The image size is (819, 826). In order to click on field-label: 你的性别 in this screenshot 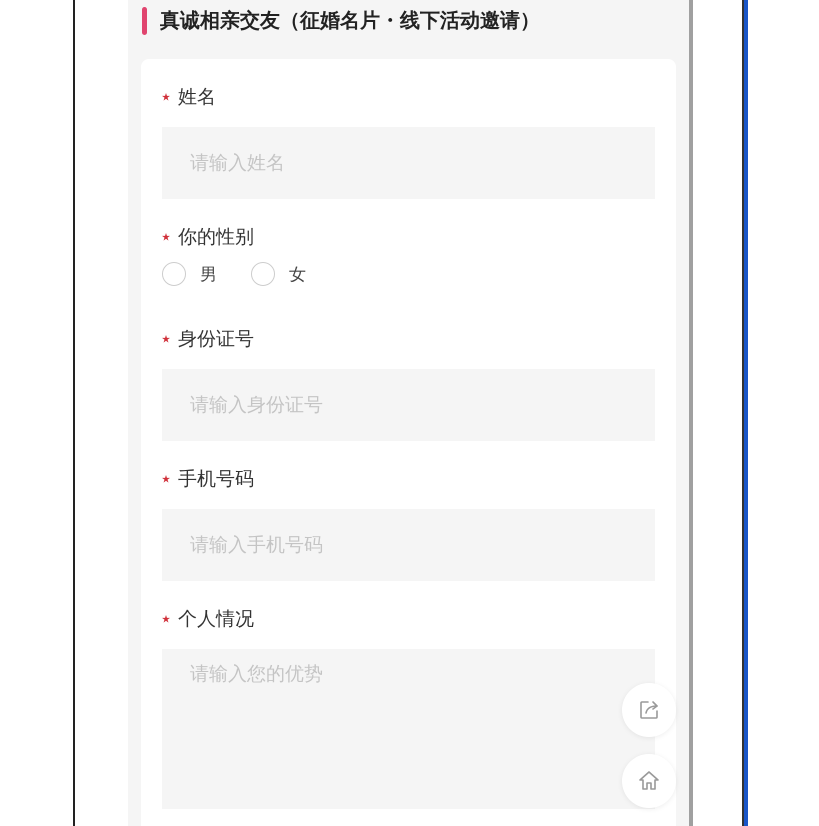, I will do `click(216, 237)`.